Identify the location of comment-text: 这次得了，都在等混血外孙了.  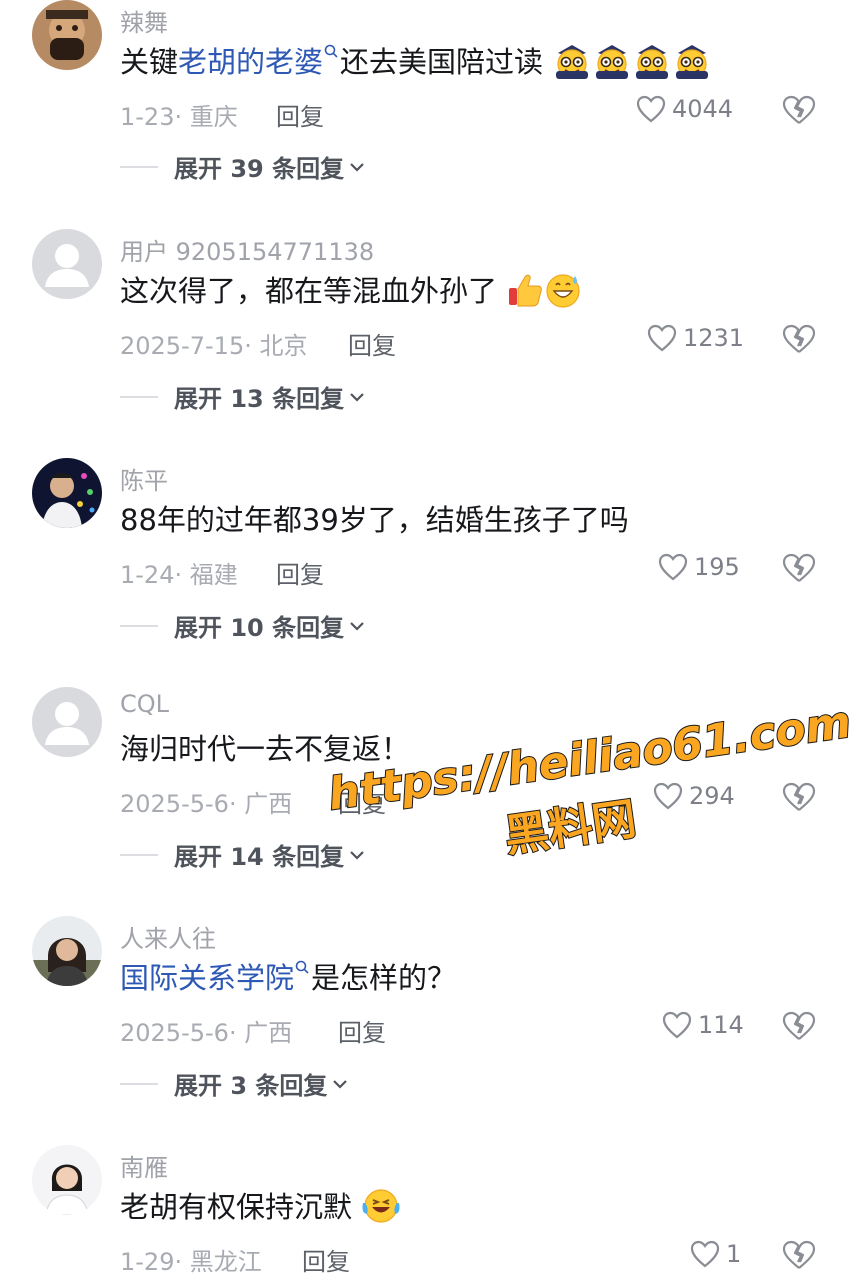
(351, 291).